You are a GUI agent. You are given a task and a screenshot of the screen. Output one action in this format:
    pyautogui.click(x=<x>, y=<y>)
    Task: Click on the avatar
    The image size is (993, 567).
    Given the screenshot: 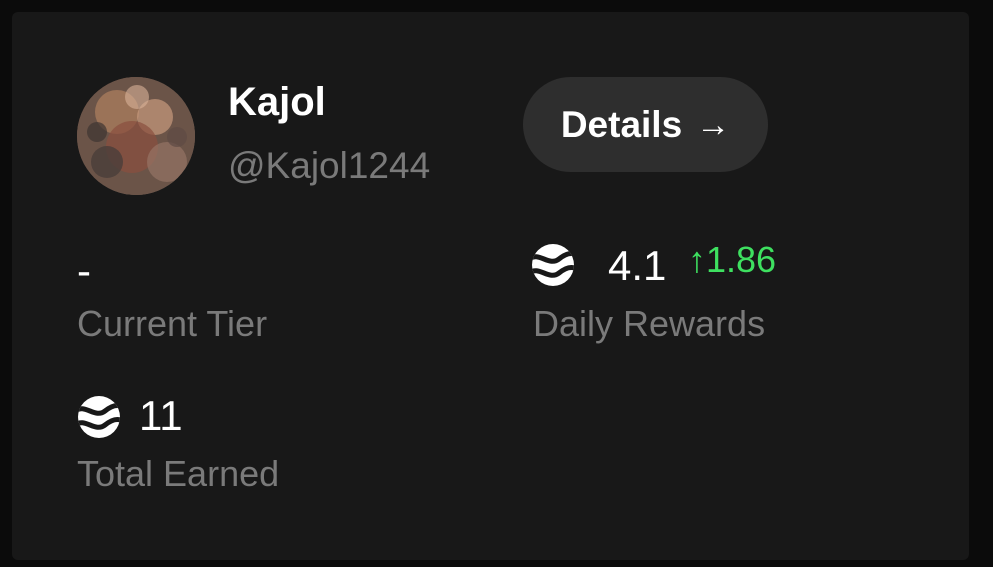 What is the action you would take?
    pyautogui.click(x=136, y=136)
    